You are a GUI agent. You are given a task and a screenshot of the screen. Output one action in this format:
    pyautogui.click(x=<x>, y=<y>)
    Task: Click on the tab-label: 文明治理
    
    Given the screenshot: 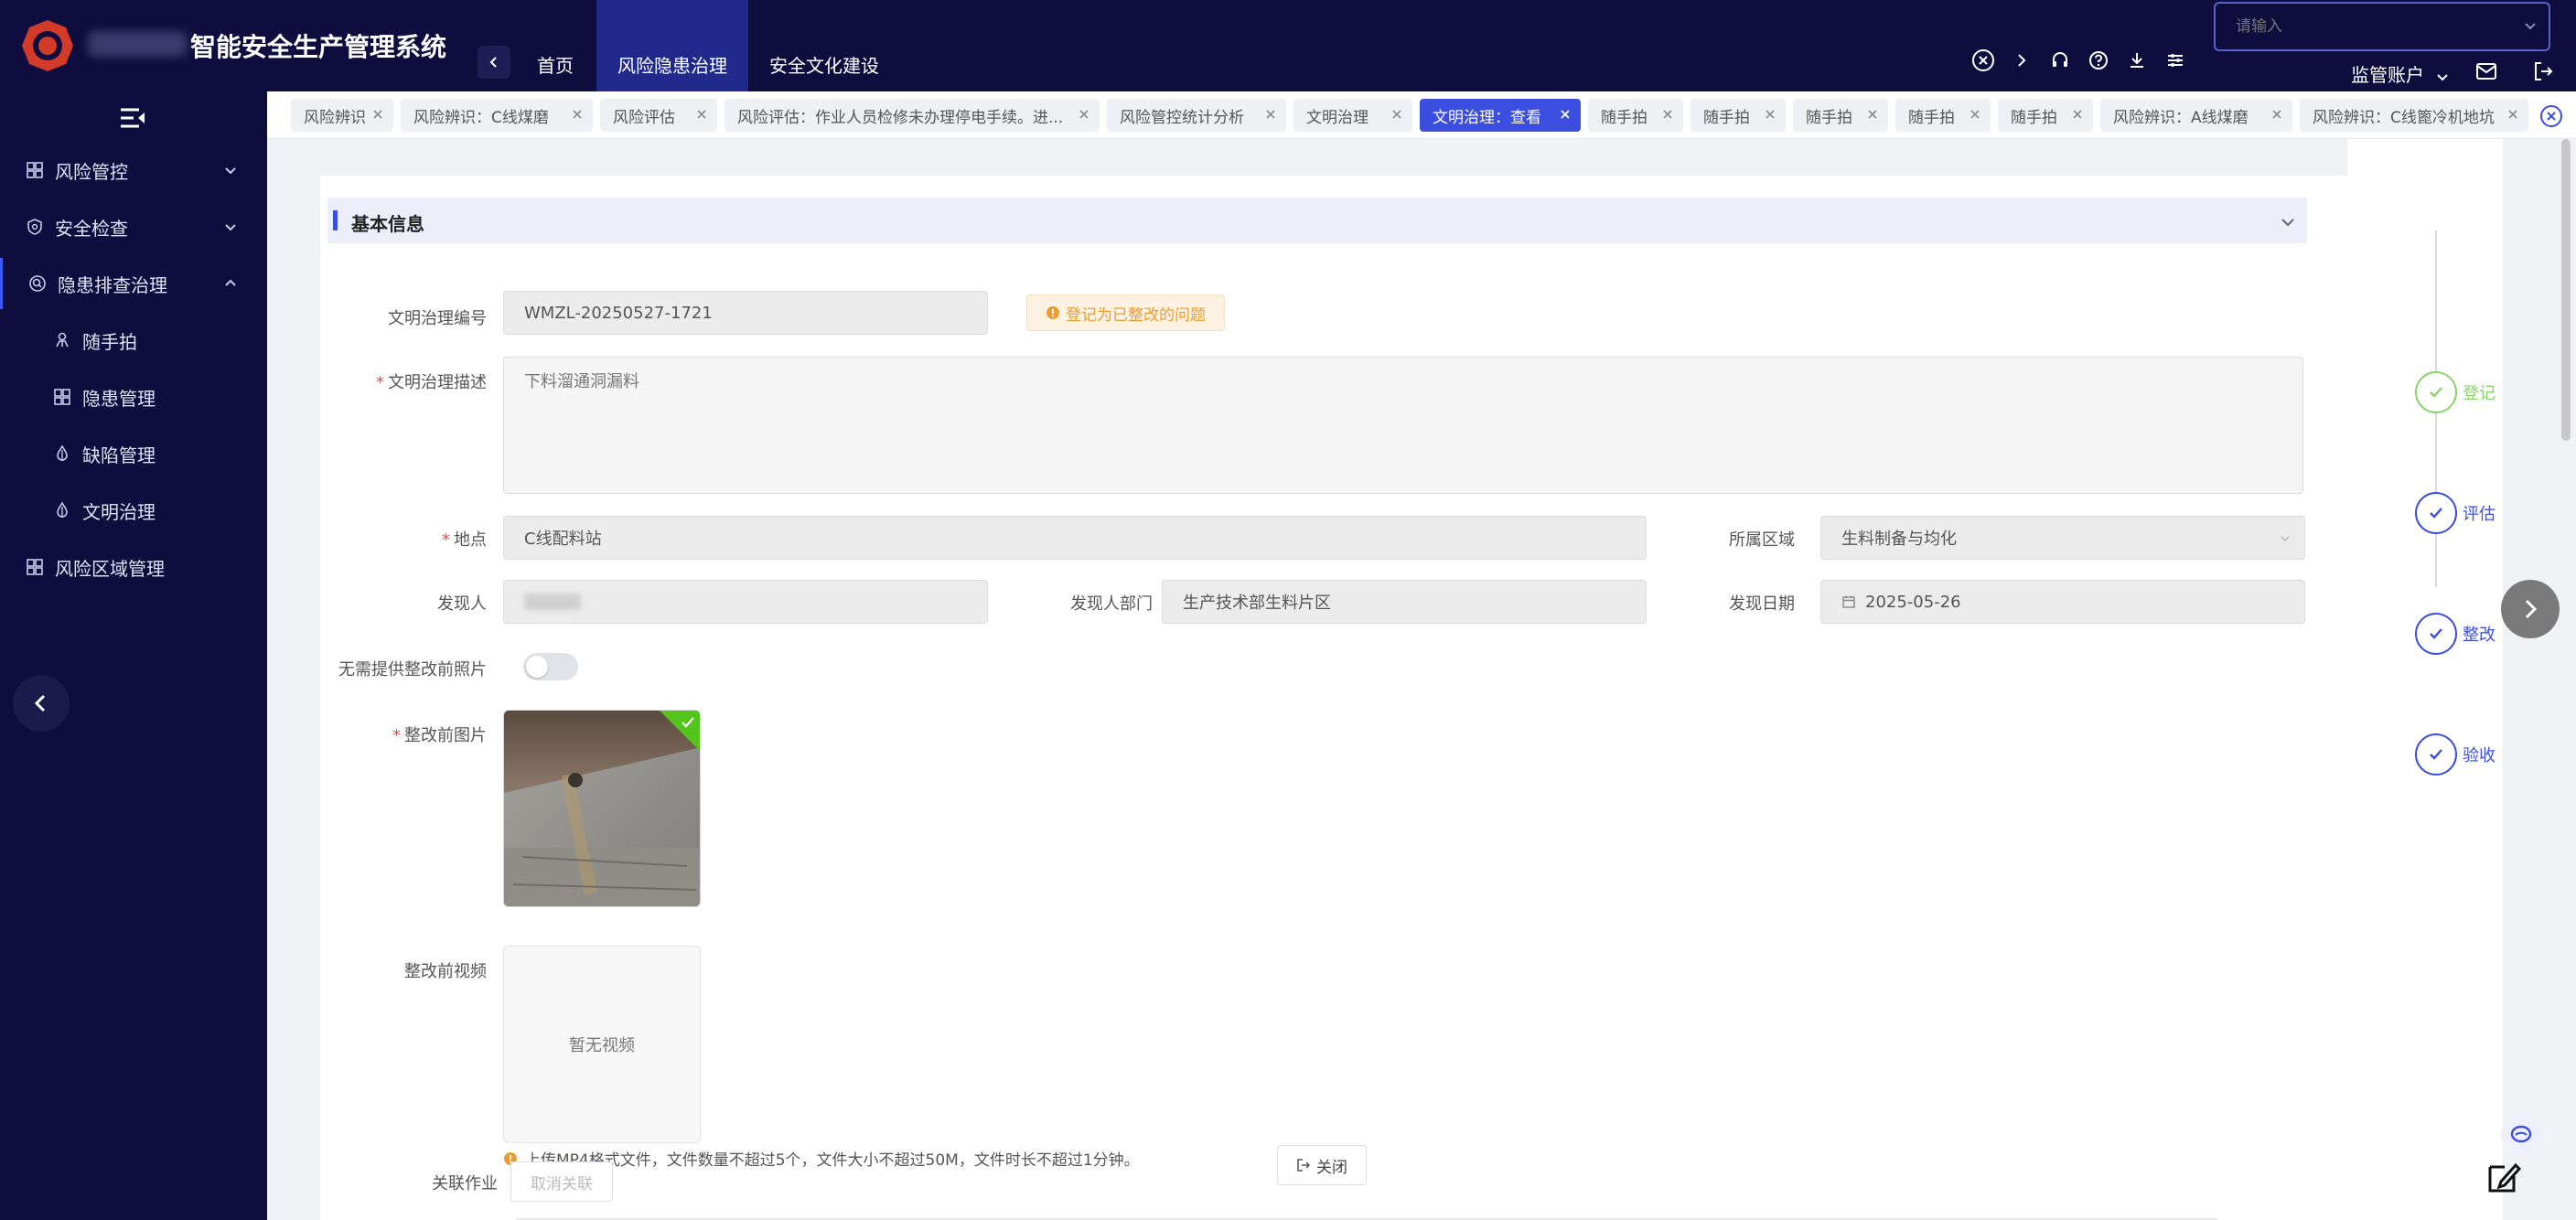 What is the action you would take?
    pyautogui.click(x=1337, y=117)
    